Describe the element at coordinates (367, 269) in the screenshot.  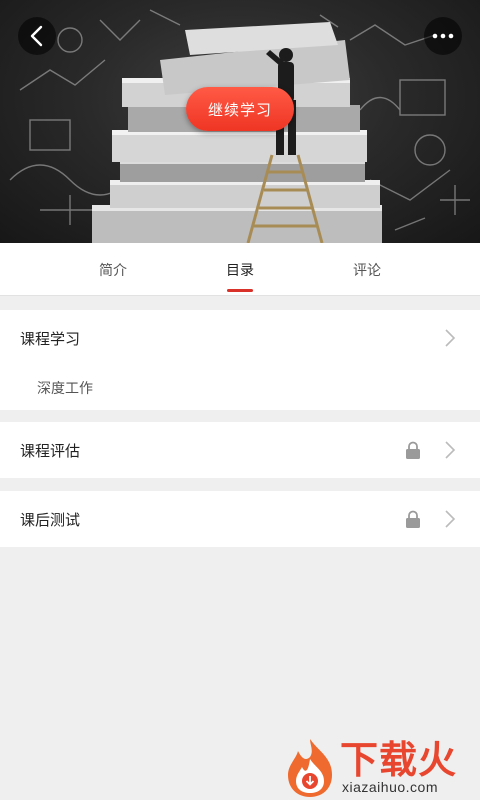
I see `tab-comments: 评论` at that location.